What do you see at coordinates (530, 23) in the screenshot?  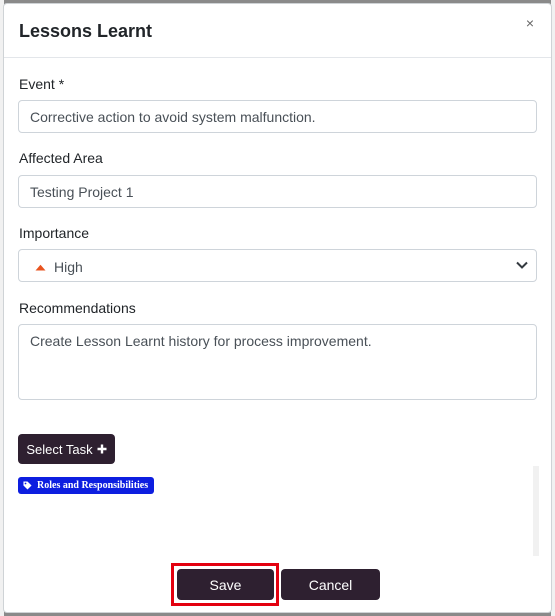 I see `close-button: ×` at bounding box center [530, 23].